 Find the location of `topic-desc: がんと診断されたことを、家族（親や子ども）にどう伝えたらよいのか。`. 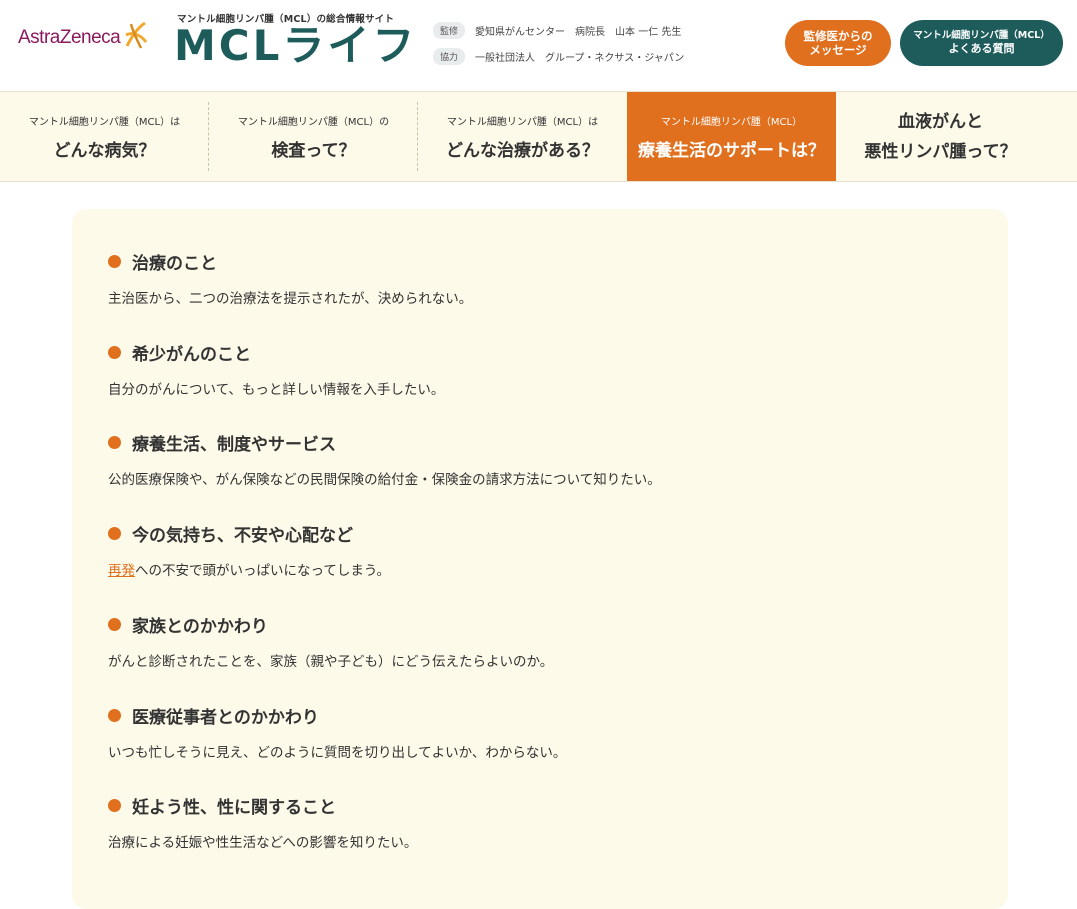

topic-desc: がんと診断されたことを、家族（親や子ども）にどう伝えたらよいのか。 is located at coordinates (331, 662).